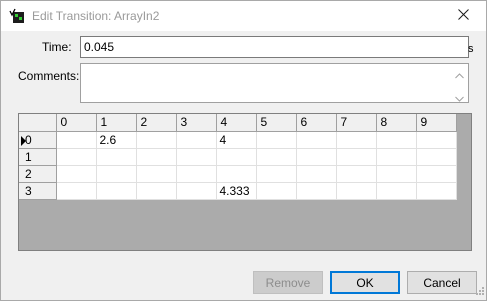  Describe the element at coordinates (479, 291) in the screenshot. I see `resize-grip-icon` at that location.